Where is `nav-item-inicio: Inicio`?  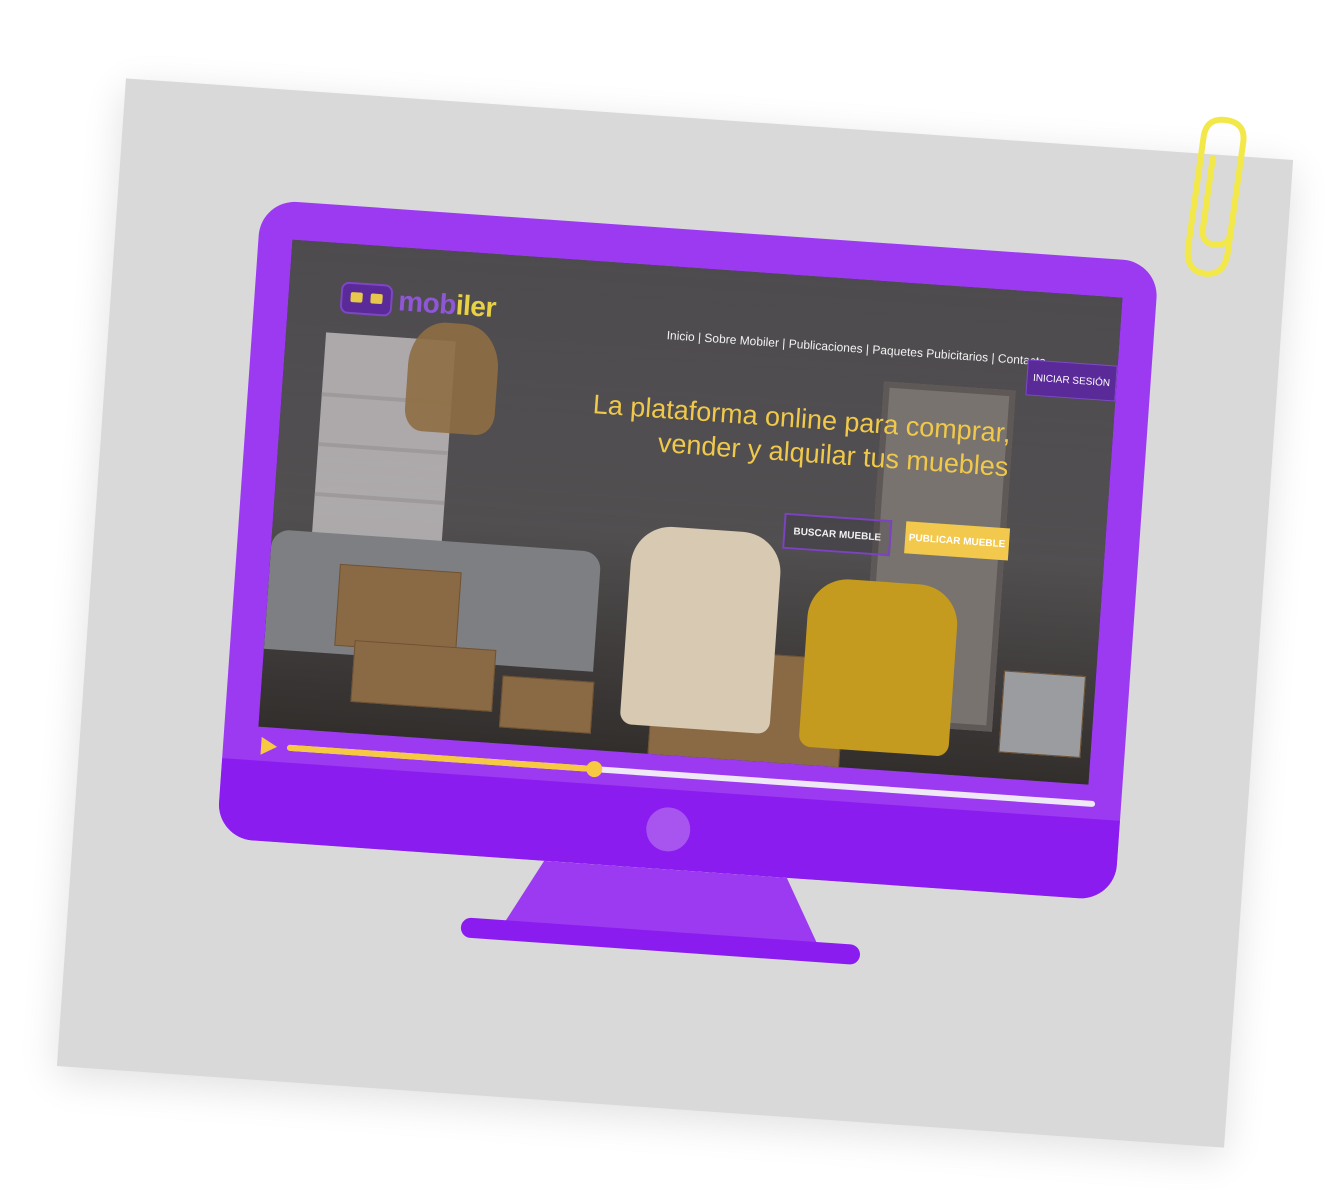 nav-item-inicio: Inicio is located at coordinates (680, 336).